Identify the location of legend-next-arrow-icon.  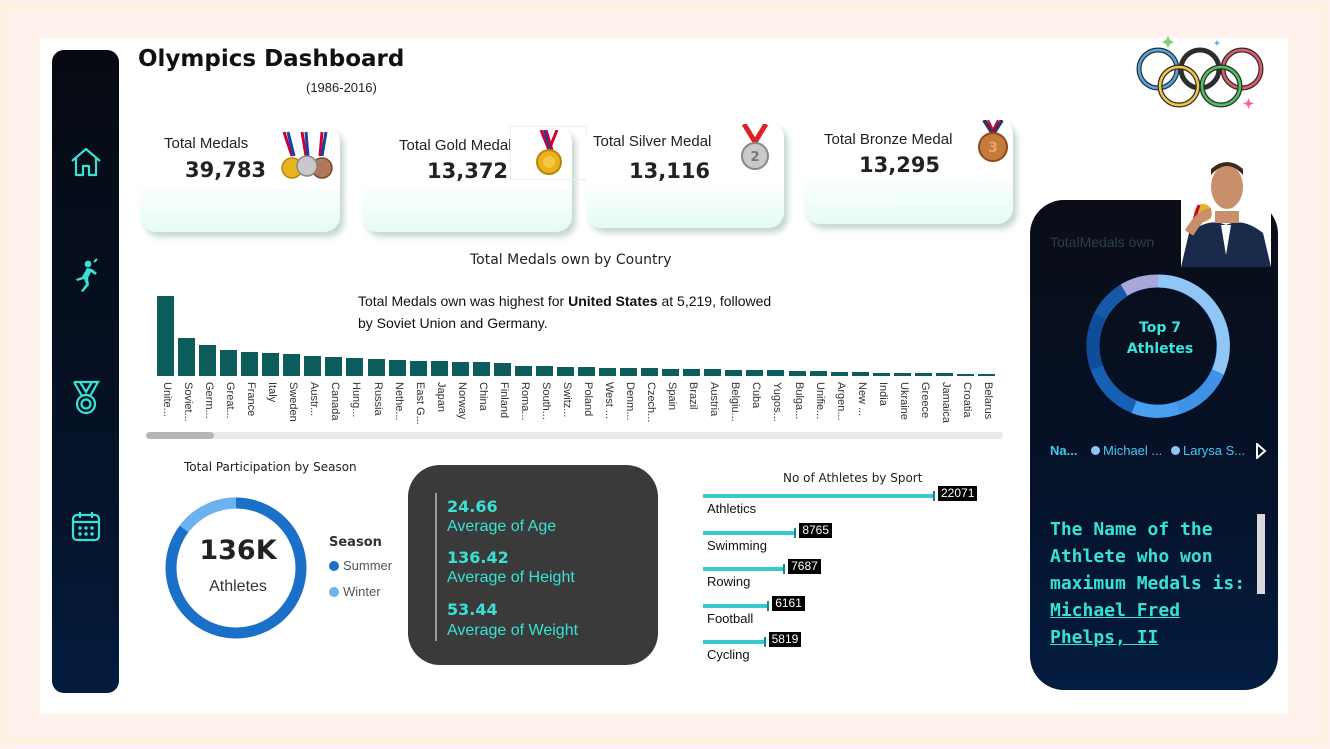
(1261, 451).